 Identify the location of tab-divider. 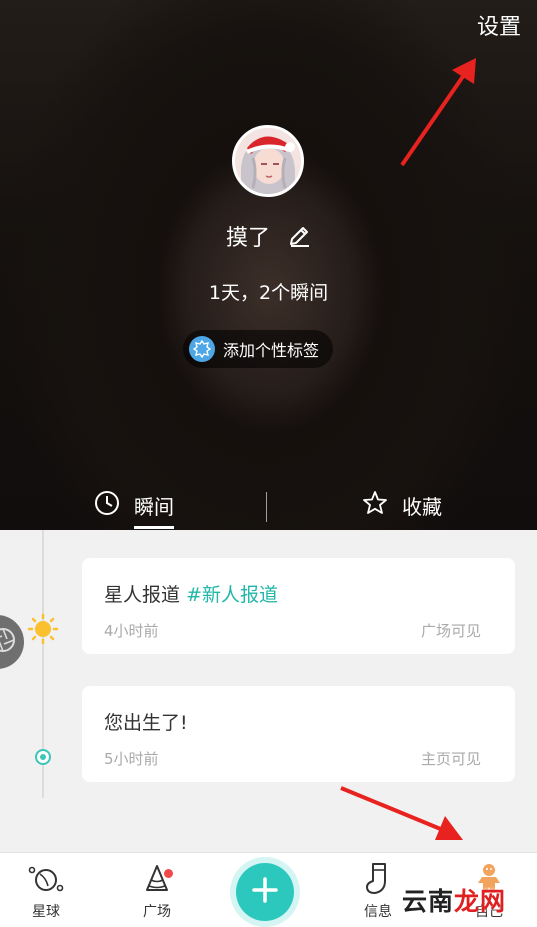
(266, 507).